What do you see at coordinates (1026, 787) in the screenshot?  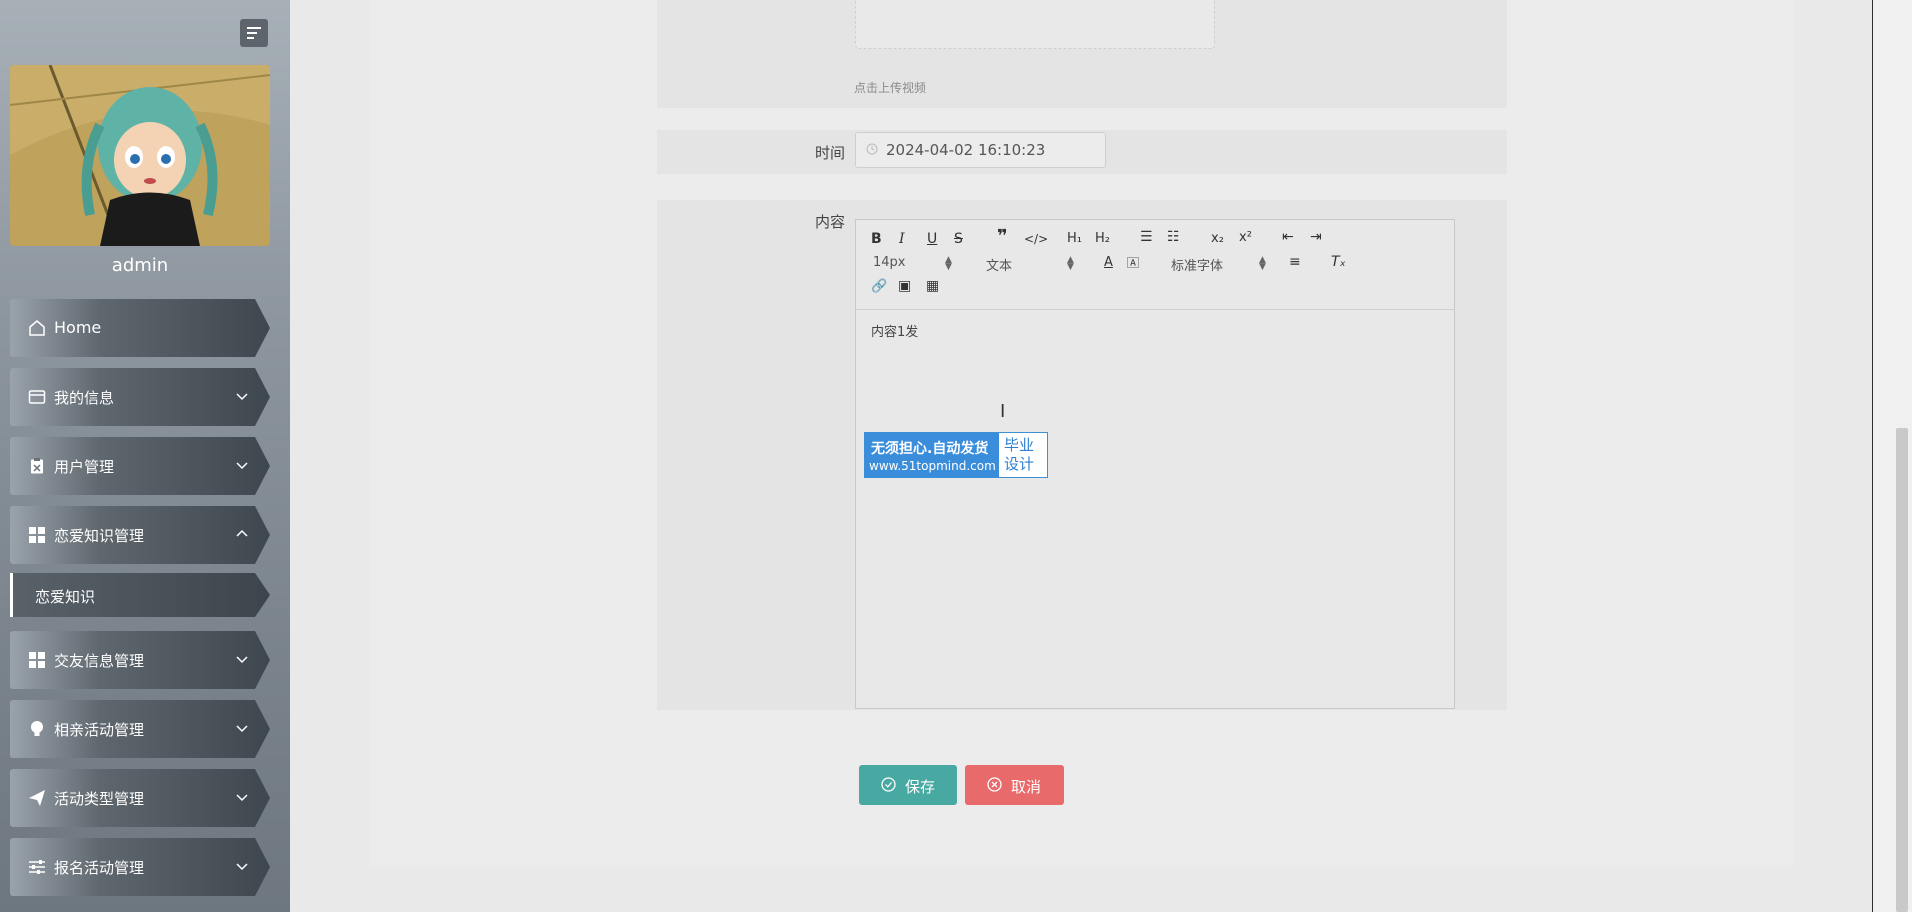 I see `cancel-button-label: 取消` at bounding box center [1026, 787].